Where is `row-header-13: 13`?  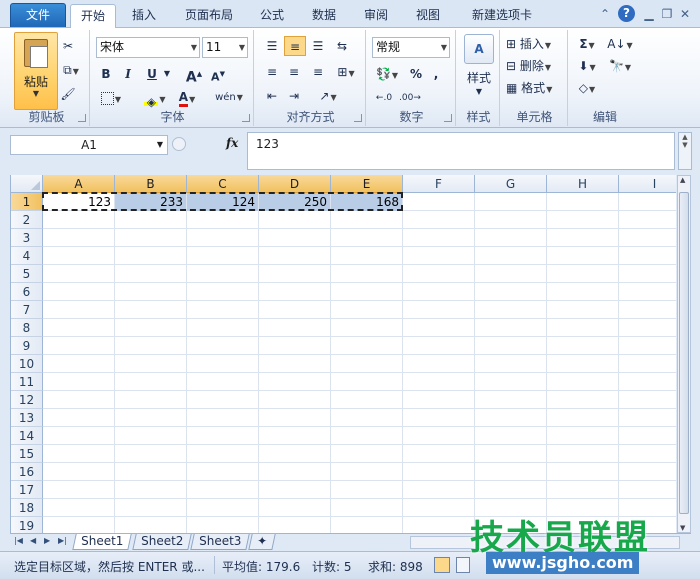
row-header-13: 13 is located at coordinates (27, 418).